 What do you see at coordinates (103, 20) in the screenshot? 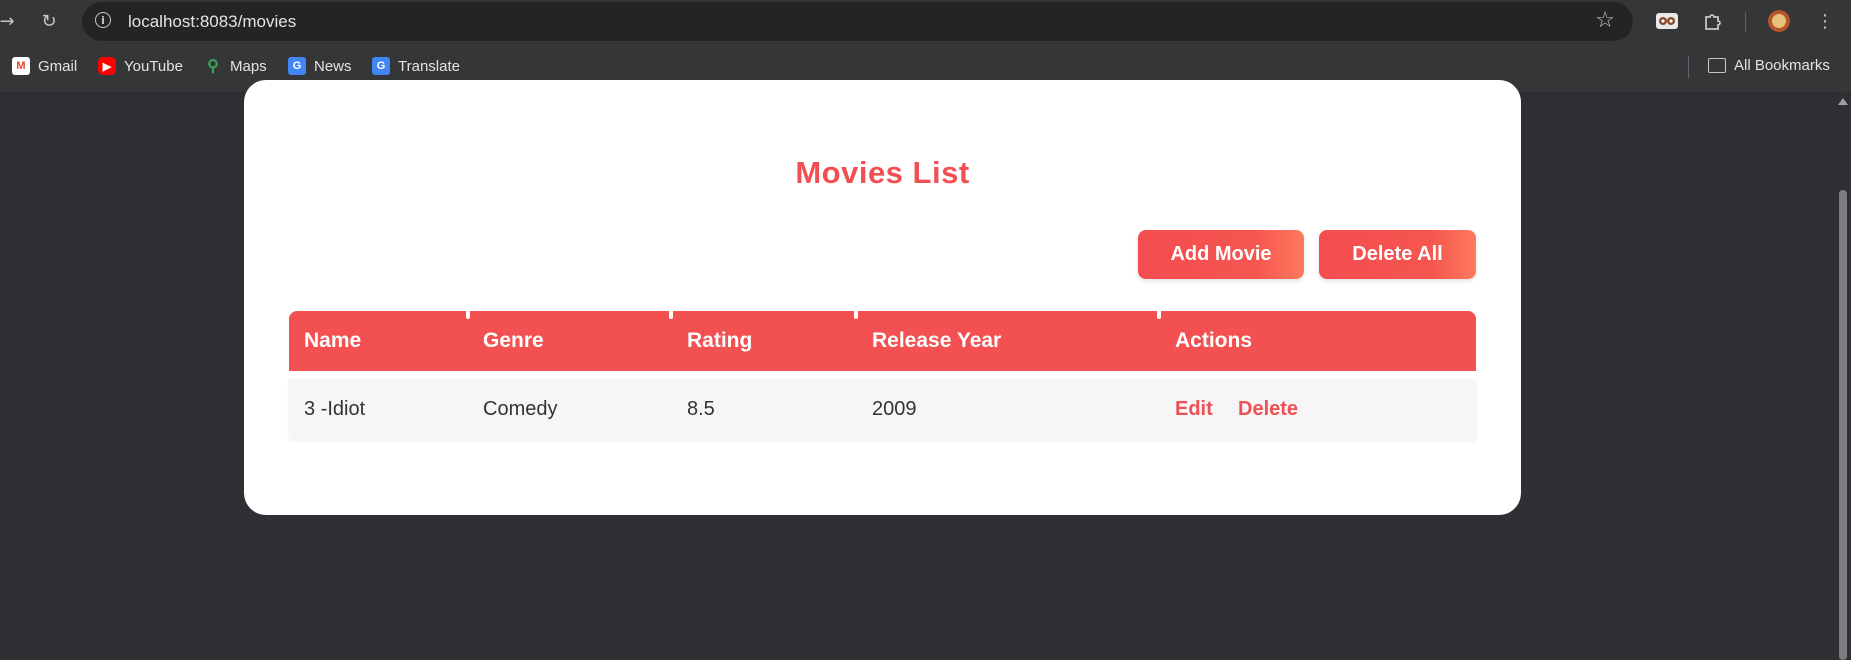
I see `site-info-icon: i` at bounding box center [103, 20].